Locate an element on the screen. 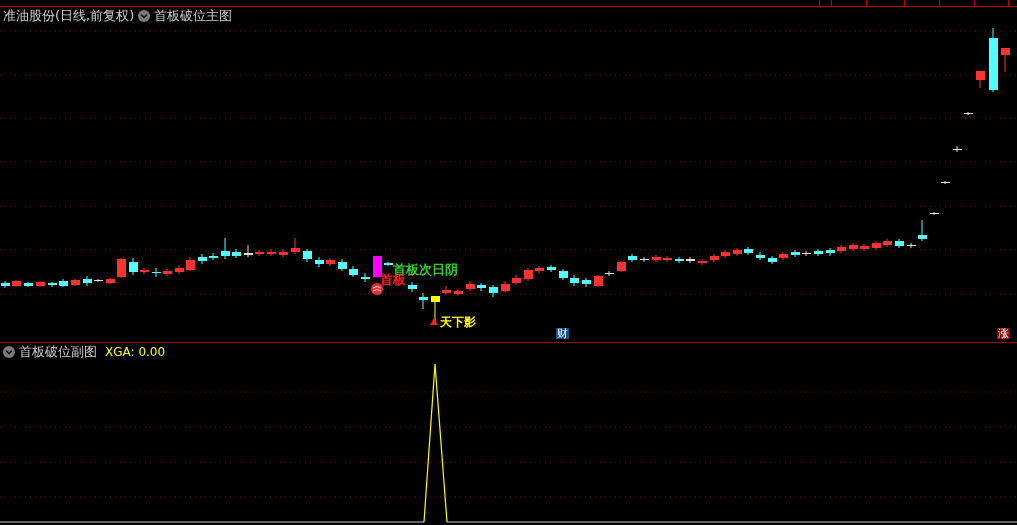 This screenshot has width=1017, height=525. event-marker: 财 is located at coordinates (562, 333).